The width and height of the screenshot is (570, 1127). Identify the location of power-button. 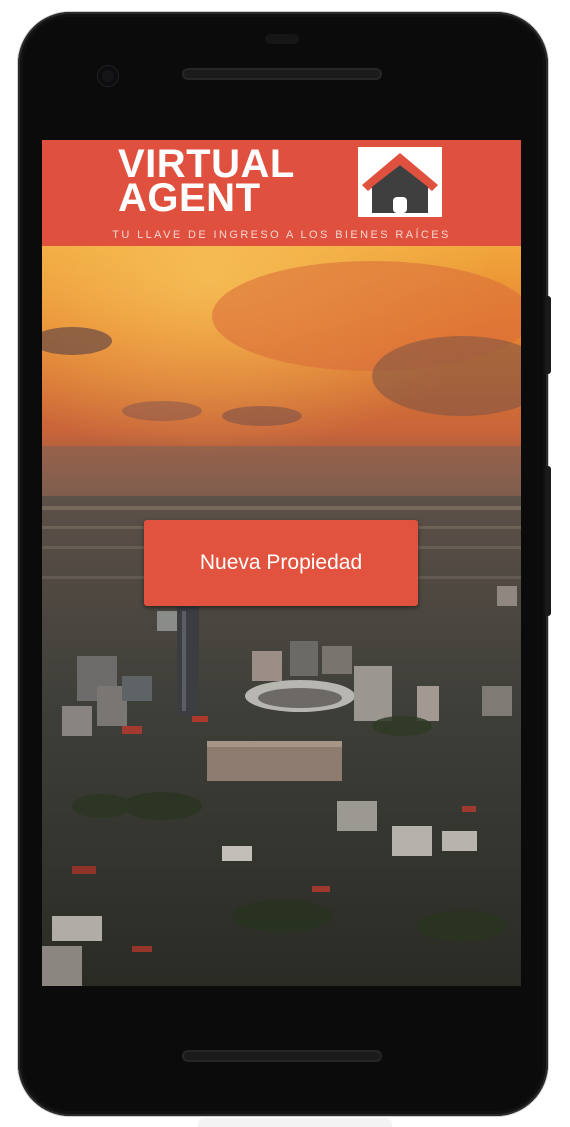
(548, 335).